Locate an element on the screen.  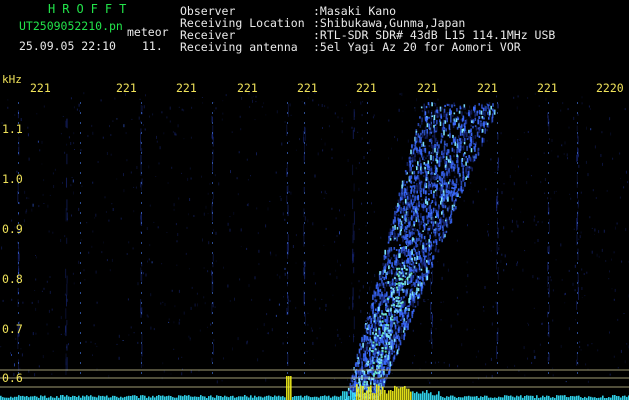
time-tick-label: 221 is located at coordinates (186, 88).